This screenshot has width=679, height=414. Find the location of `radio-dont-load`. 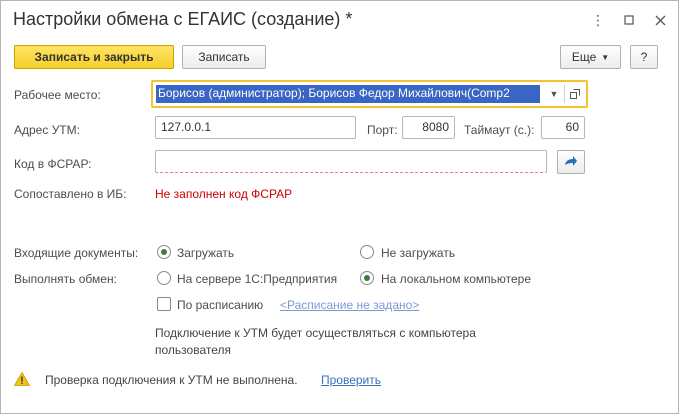

radio-dont-load is located at coordinates (367, 252).